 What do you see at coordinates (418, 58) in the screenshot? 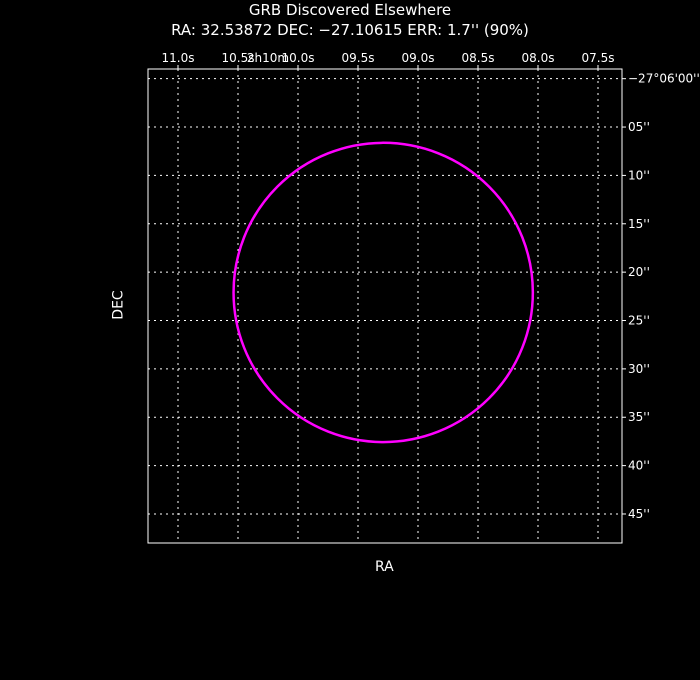
I see `x-tick-label: 09.0s` at bounding box center [418, 58].